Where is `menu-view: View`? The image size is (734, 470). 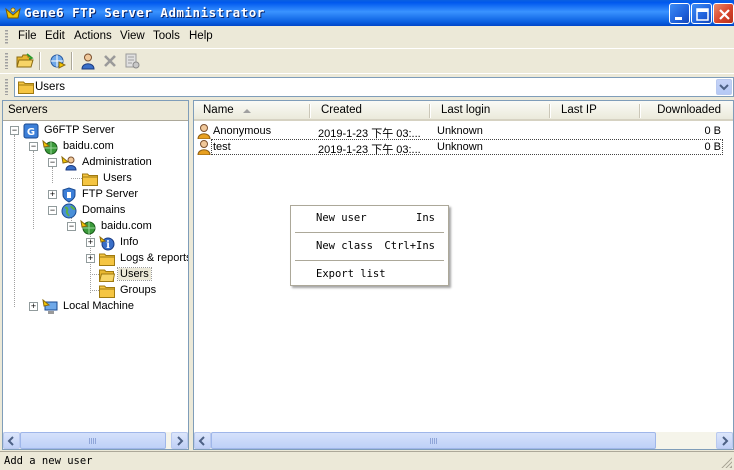 menu-view: View is located at coordinates (132, 36).